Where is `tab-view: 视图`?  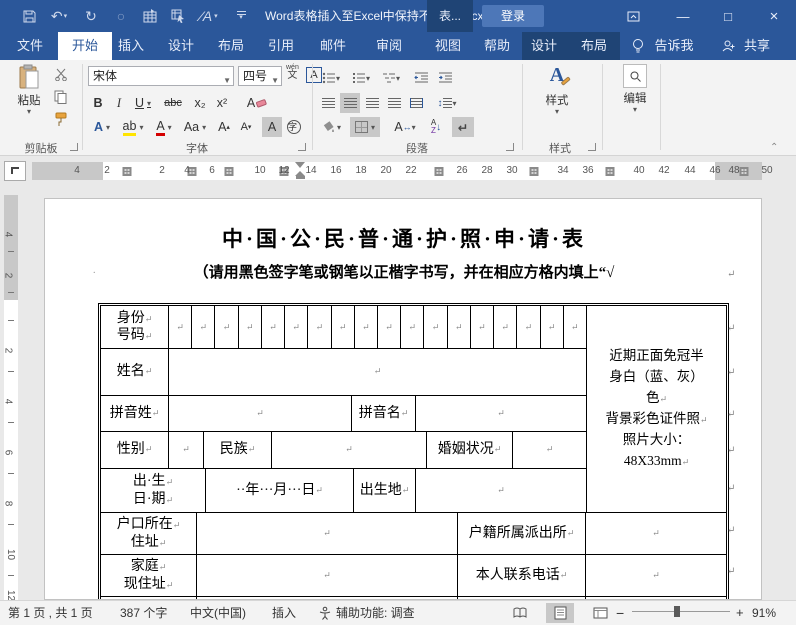 tab-view: 视图 is located at coordinates (448, 46).